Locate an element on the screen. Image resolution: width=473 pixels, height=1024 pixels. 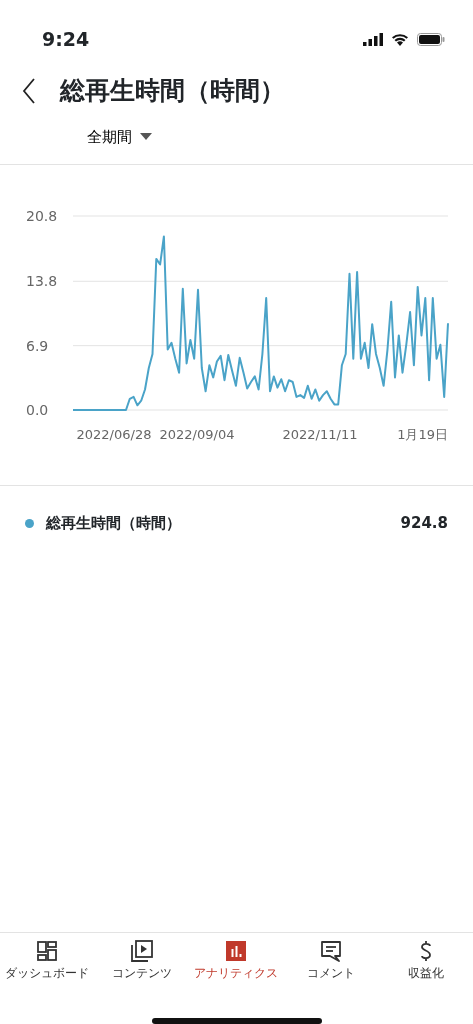
back-icon is located at coordinates (29, 90).